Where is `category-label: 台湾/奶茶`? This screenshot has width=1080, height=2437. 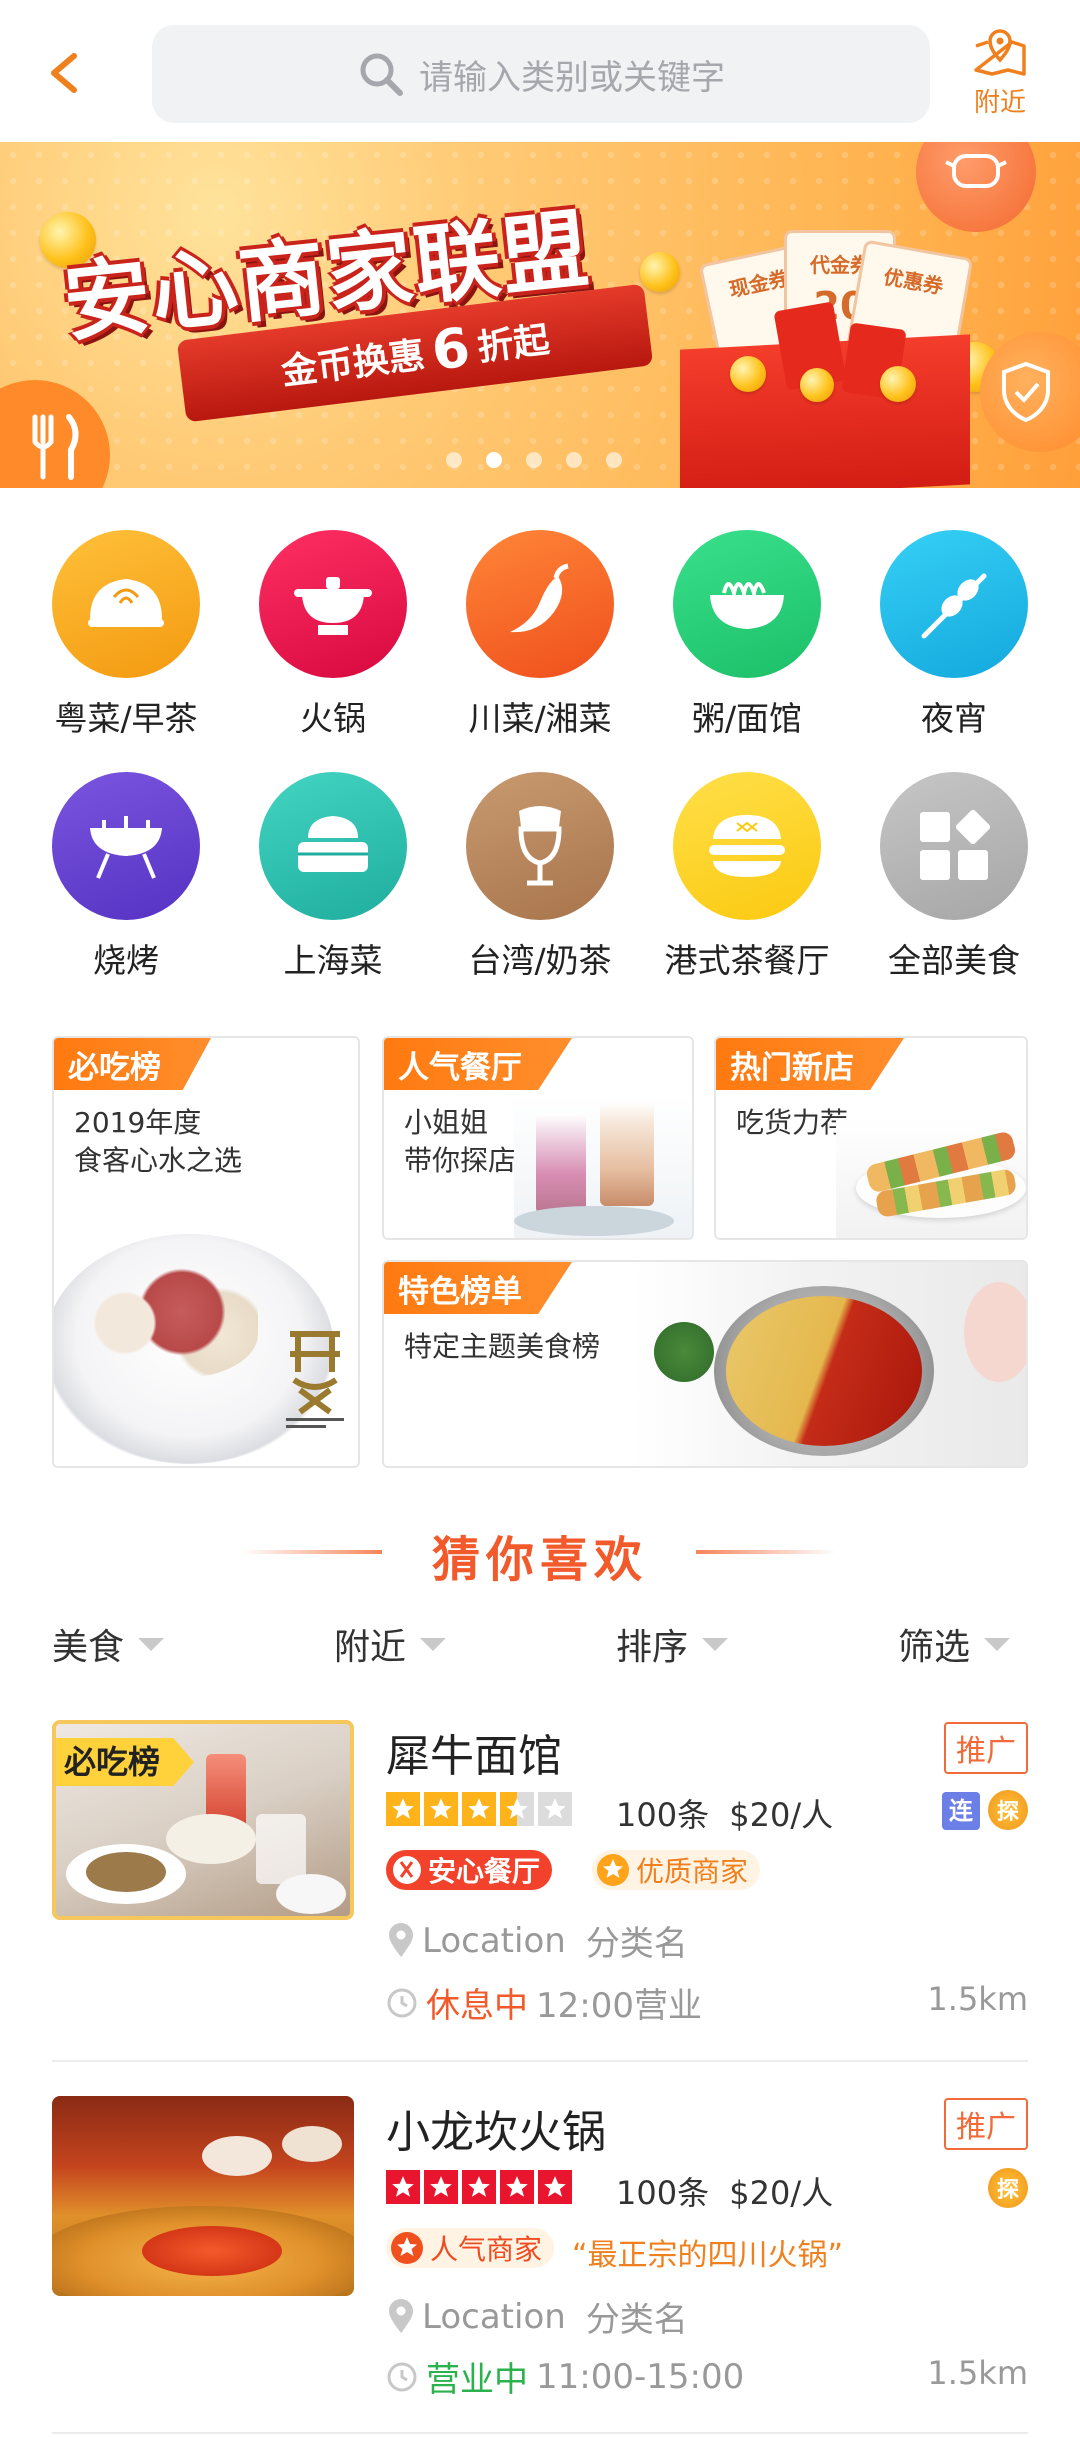
category-label: 台湾/奶茶 is located at coordinates (540, 960).